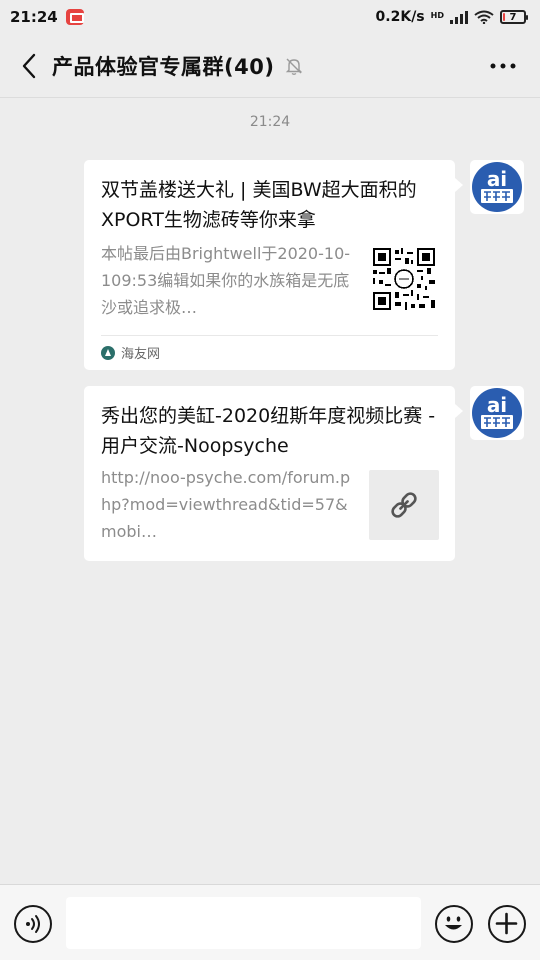  I want to click on more-button, so click(503, 66).